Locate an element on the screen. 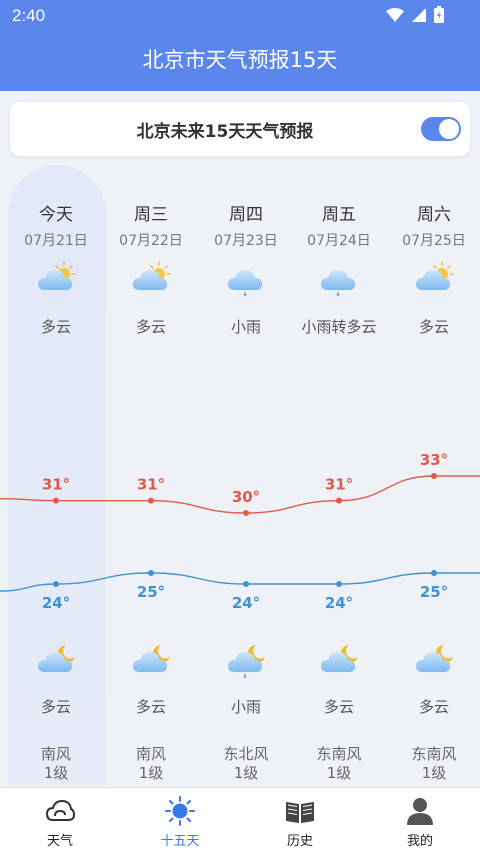 This screenshot has width=480, height=853. book-icon is located at coordinates (300, 812).